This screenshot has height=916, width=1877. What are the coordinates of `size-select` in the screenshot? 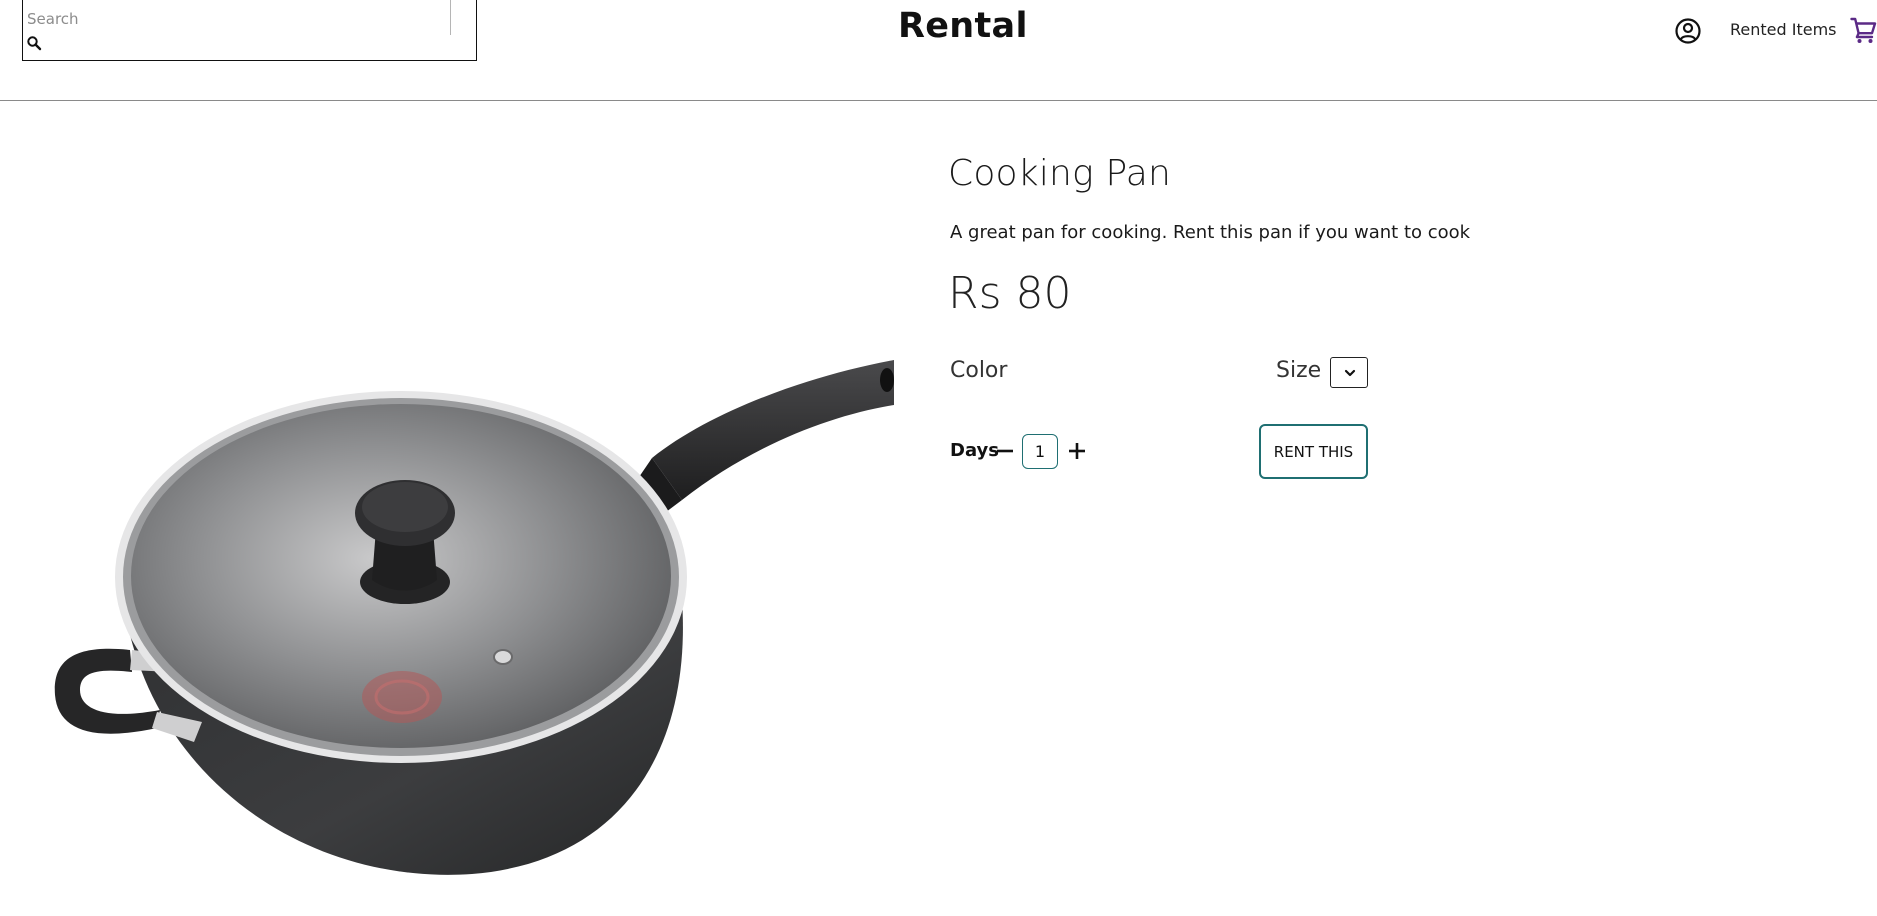 It's located at (1349, 372).